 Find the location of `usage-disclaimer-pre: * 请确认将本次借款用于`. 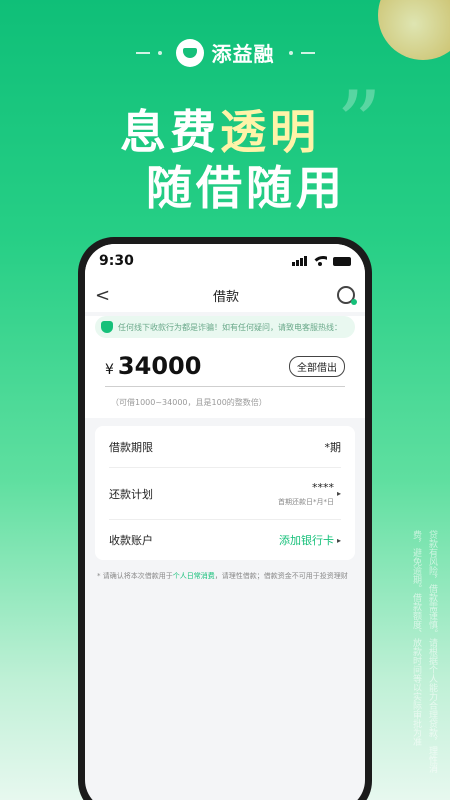

usage-disclaimer-pre: * 请确认将本次借款用于 is located at coordinates (135, 576).